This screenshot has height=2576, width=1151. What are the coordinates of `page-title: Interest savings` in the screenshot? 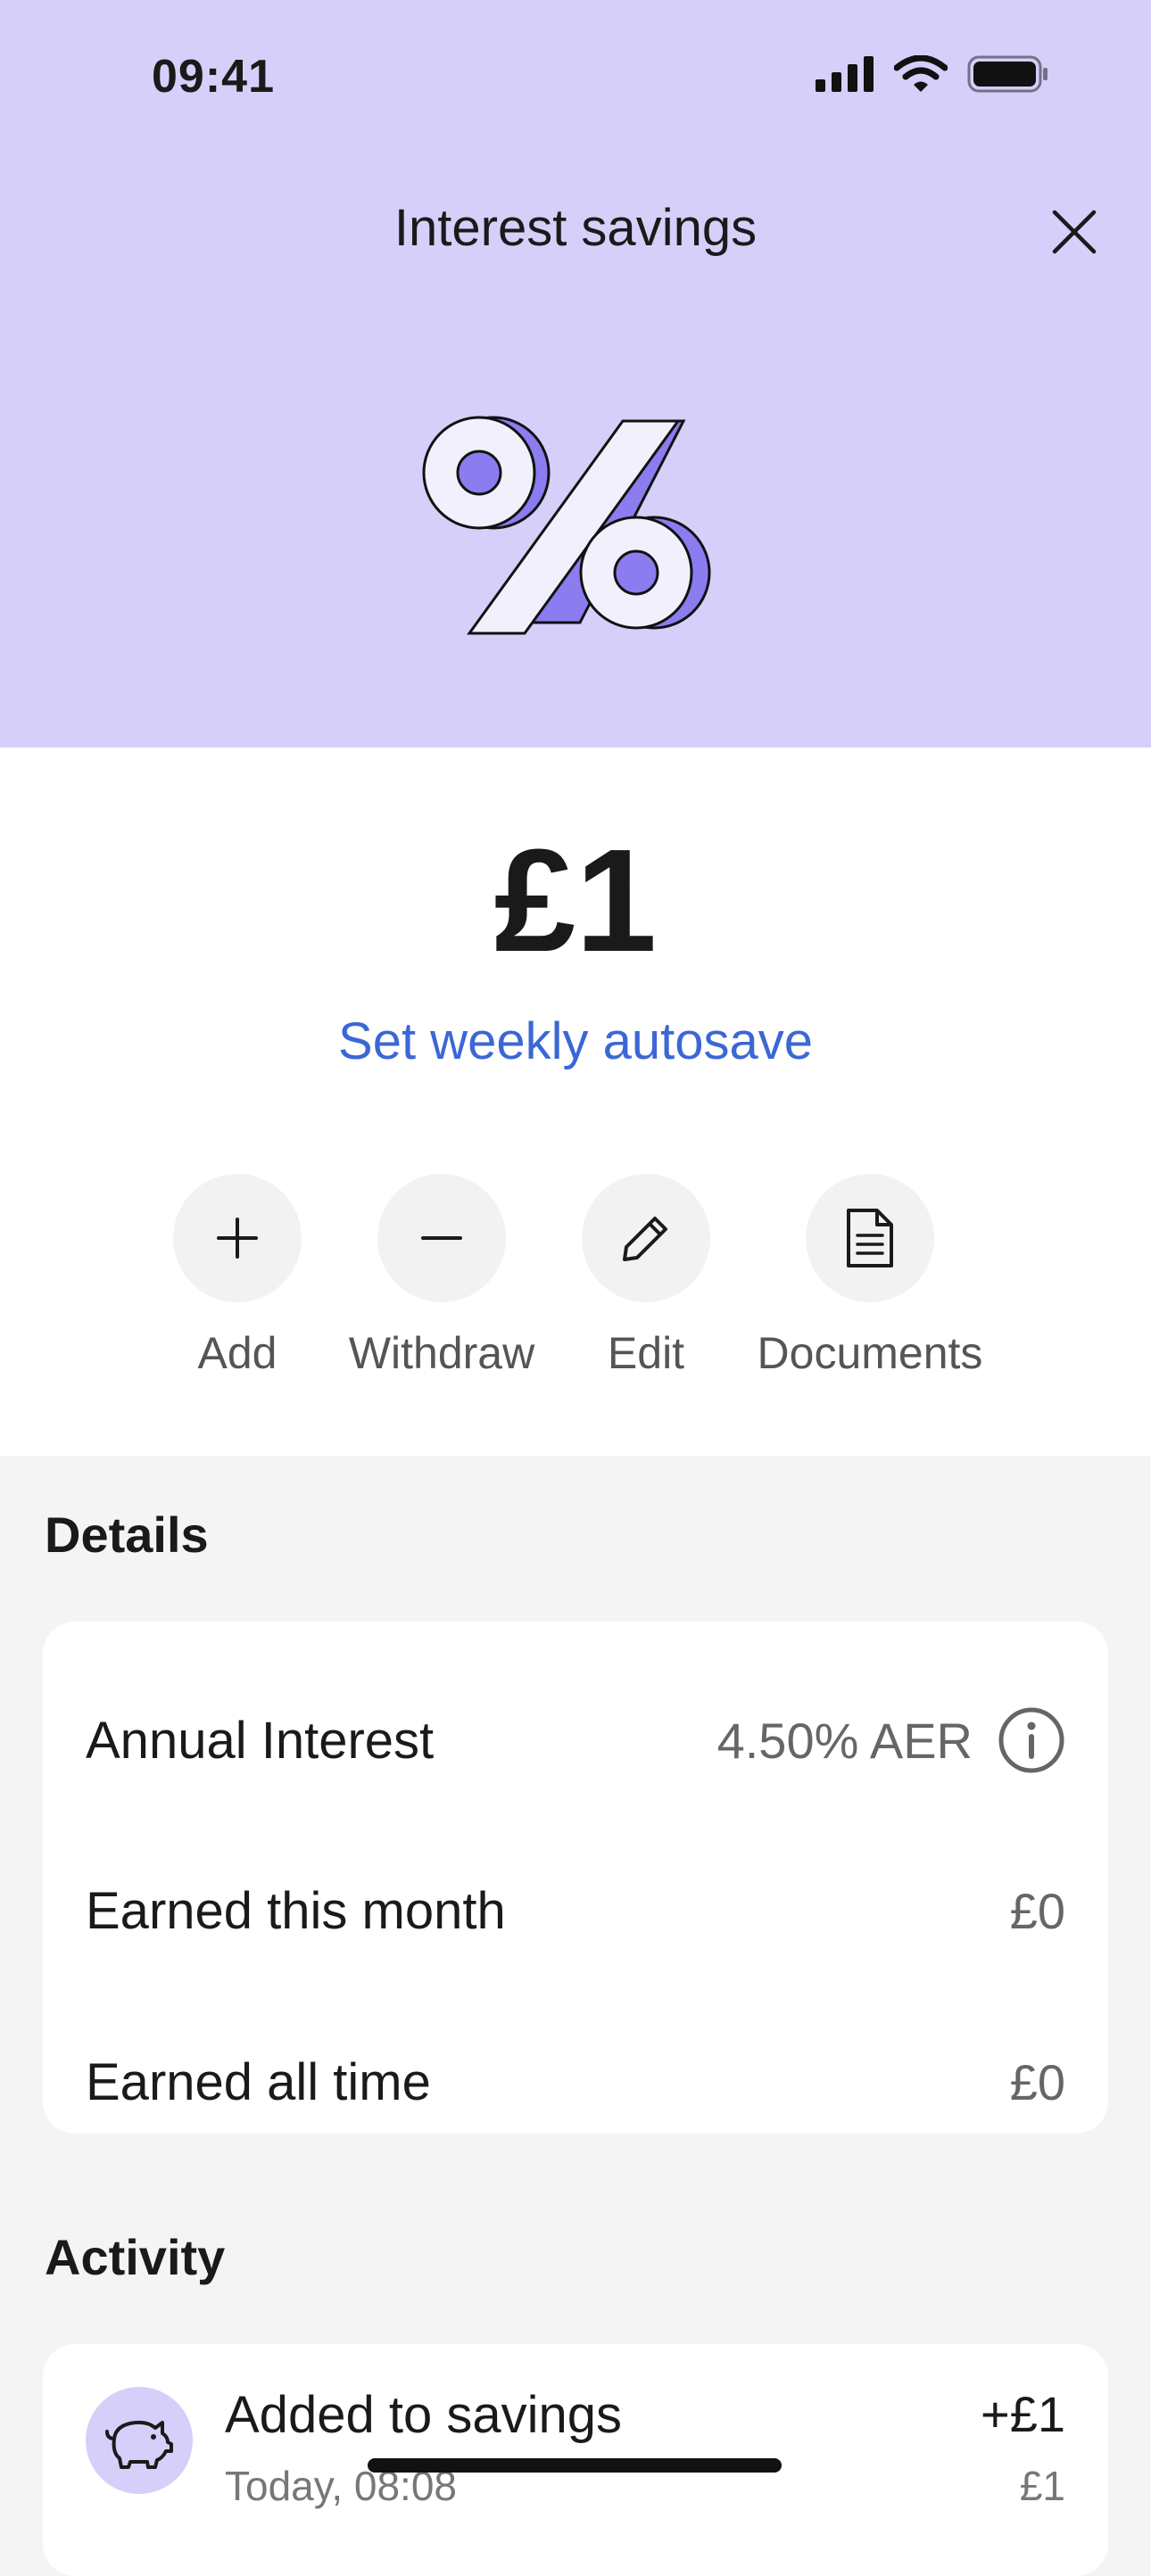 It's located at (575, 228).